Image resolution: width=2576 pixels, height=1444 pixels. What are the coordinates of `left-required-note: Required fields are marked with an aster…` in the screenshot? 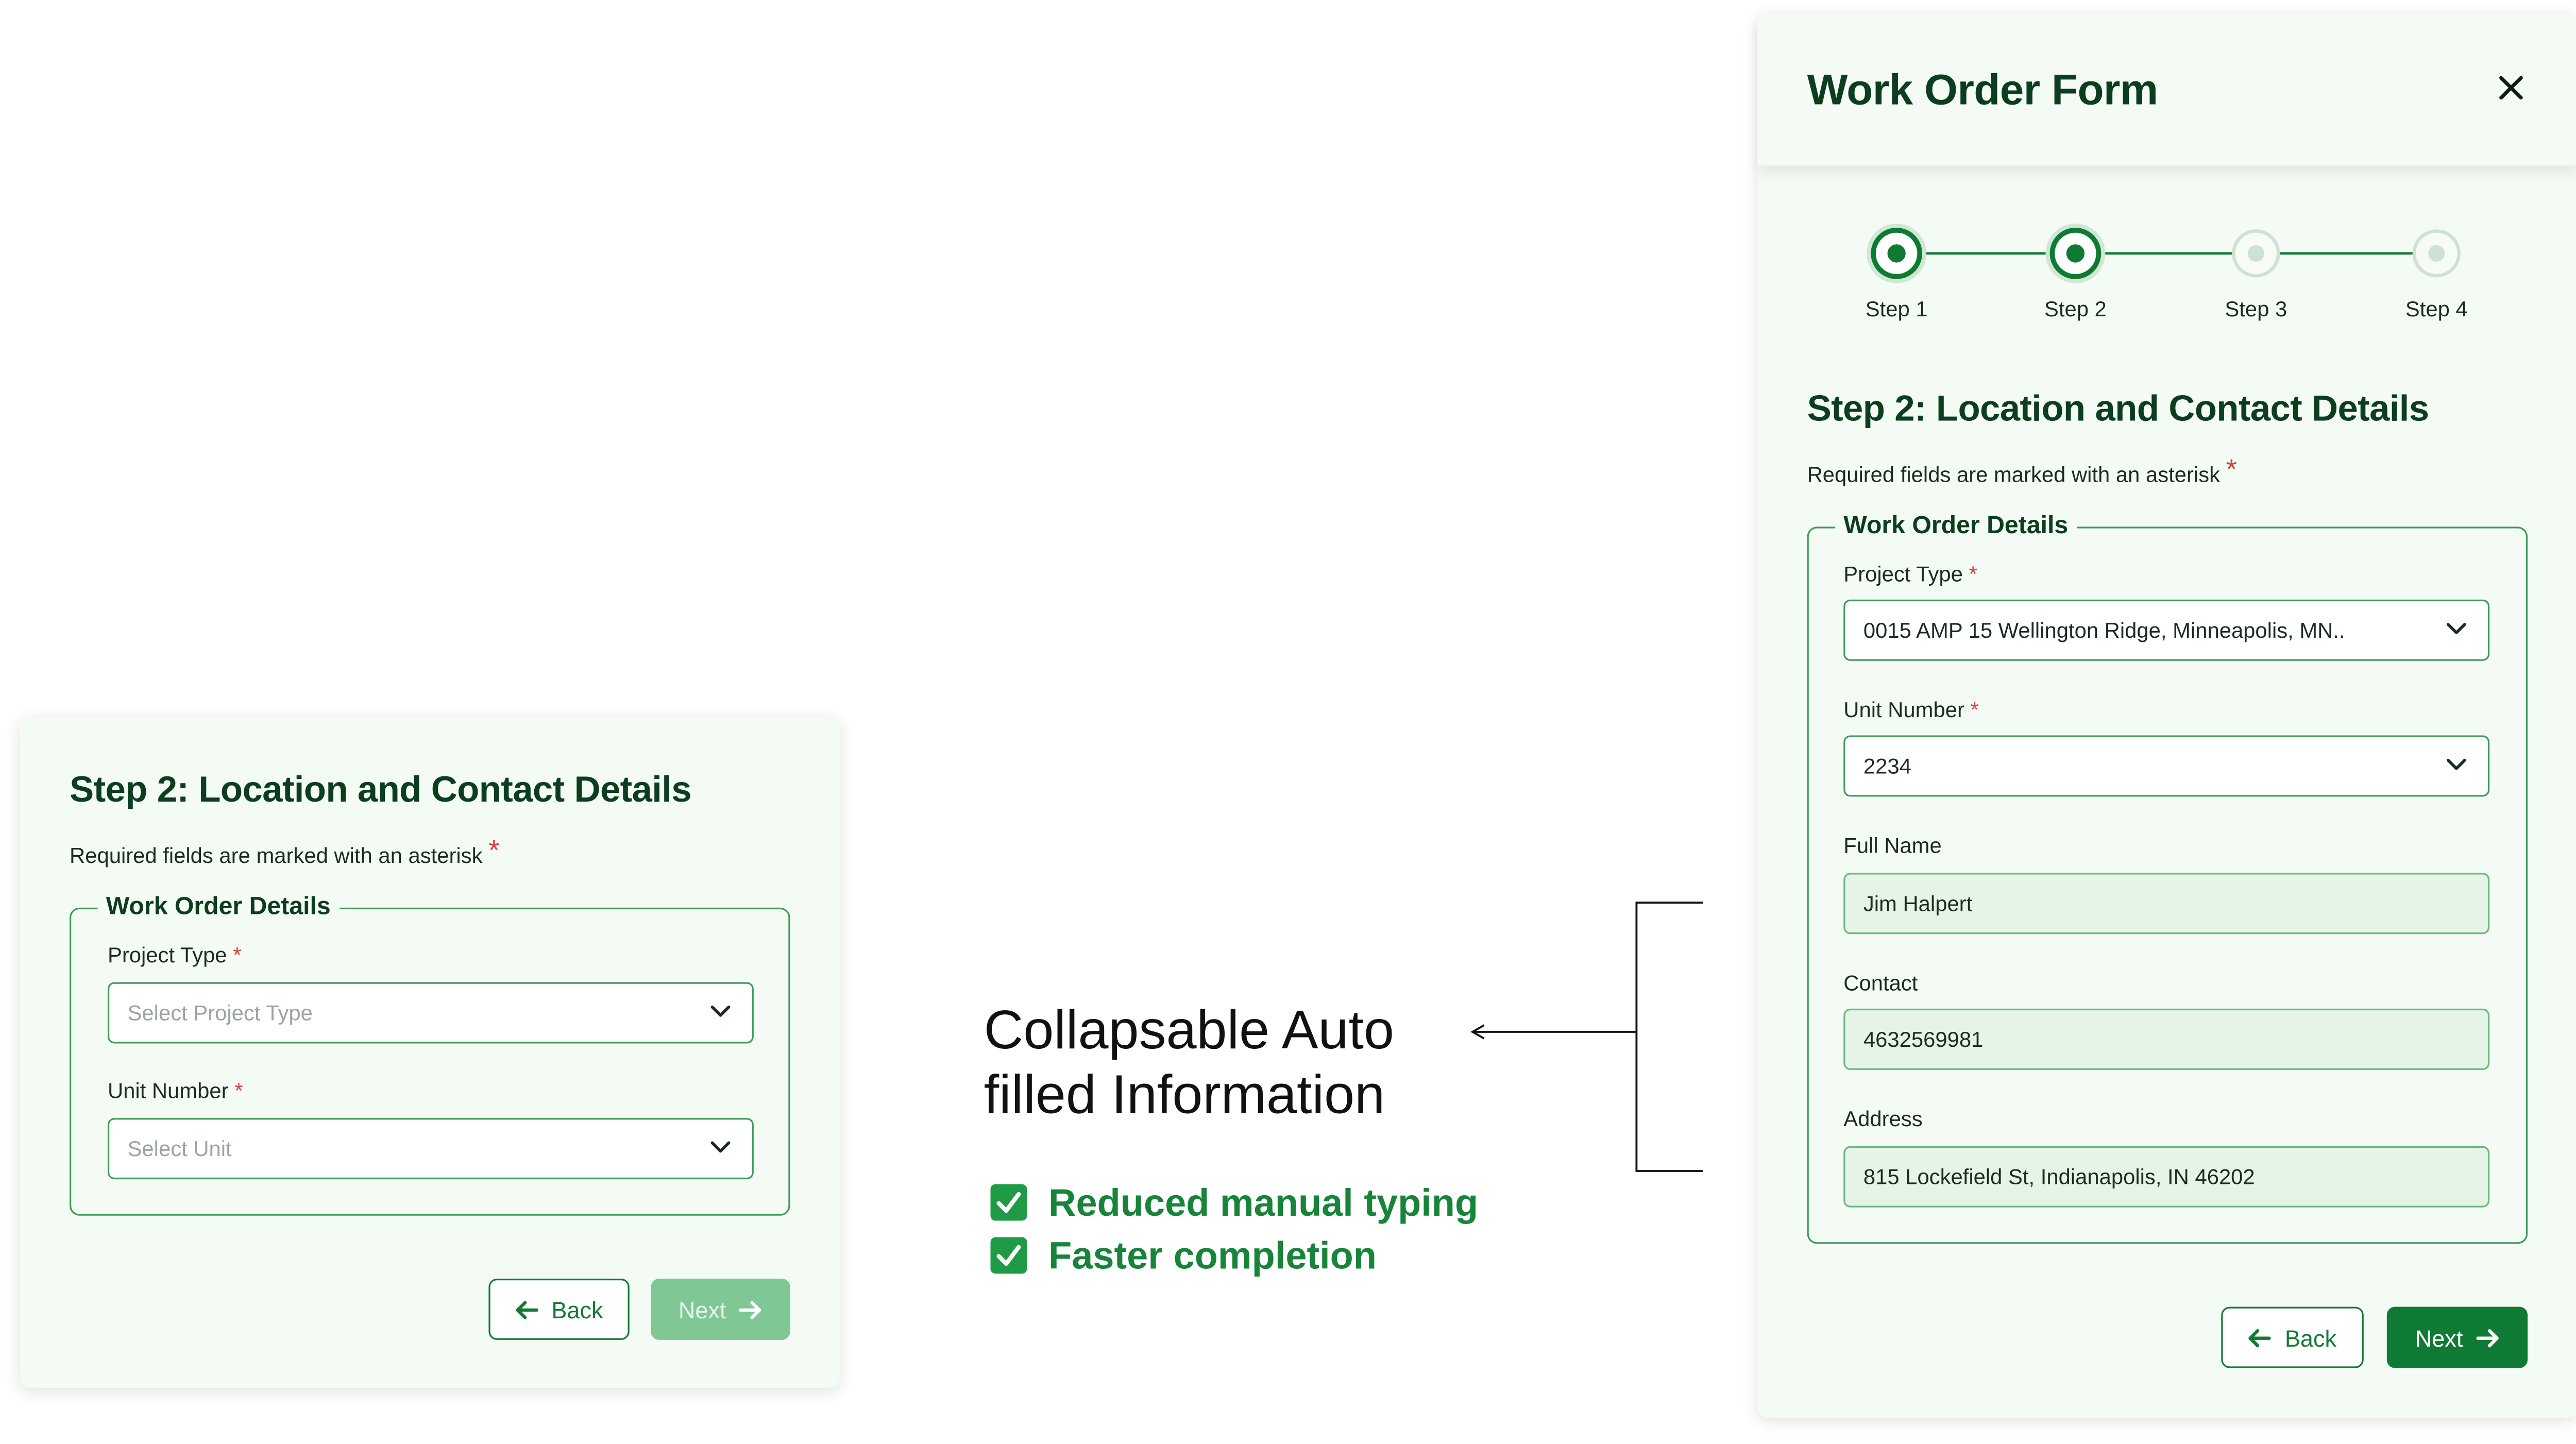 It's located at (285, 851).